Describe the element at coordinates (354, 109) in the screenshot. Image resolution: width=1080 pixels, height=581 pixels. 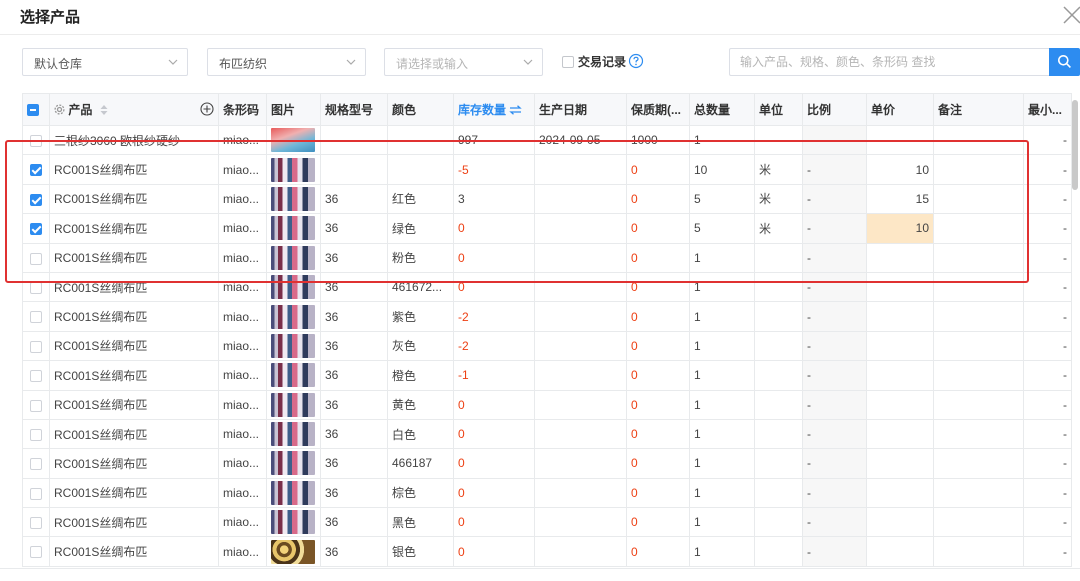
I see `column-header-spec: 规格型号` at that location.